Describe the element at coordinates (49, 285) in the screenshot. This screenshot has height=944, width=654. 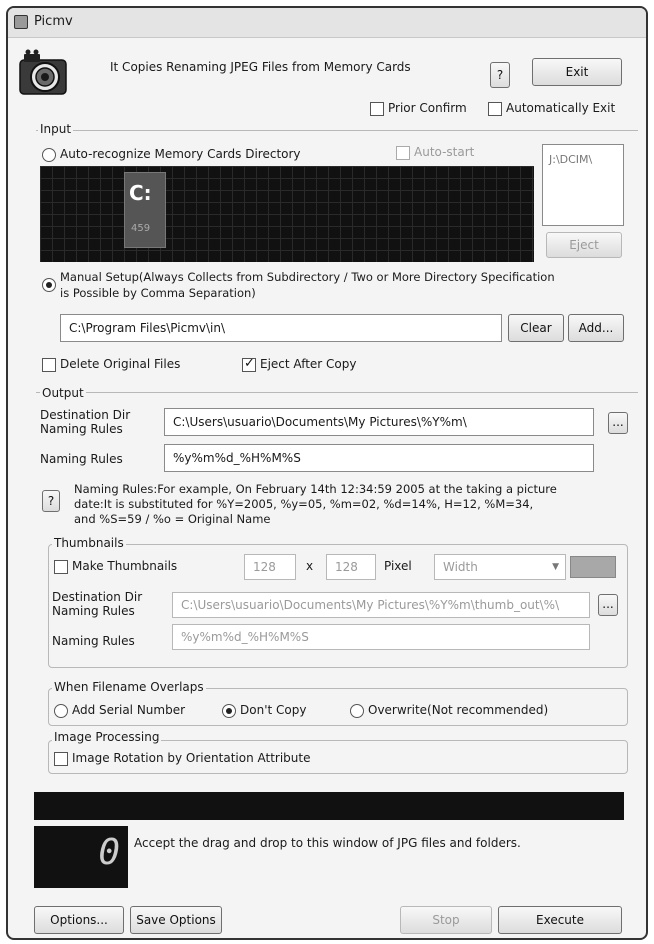
I see `manual-setup-radio` at that location.